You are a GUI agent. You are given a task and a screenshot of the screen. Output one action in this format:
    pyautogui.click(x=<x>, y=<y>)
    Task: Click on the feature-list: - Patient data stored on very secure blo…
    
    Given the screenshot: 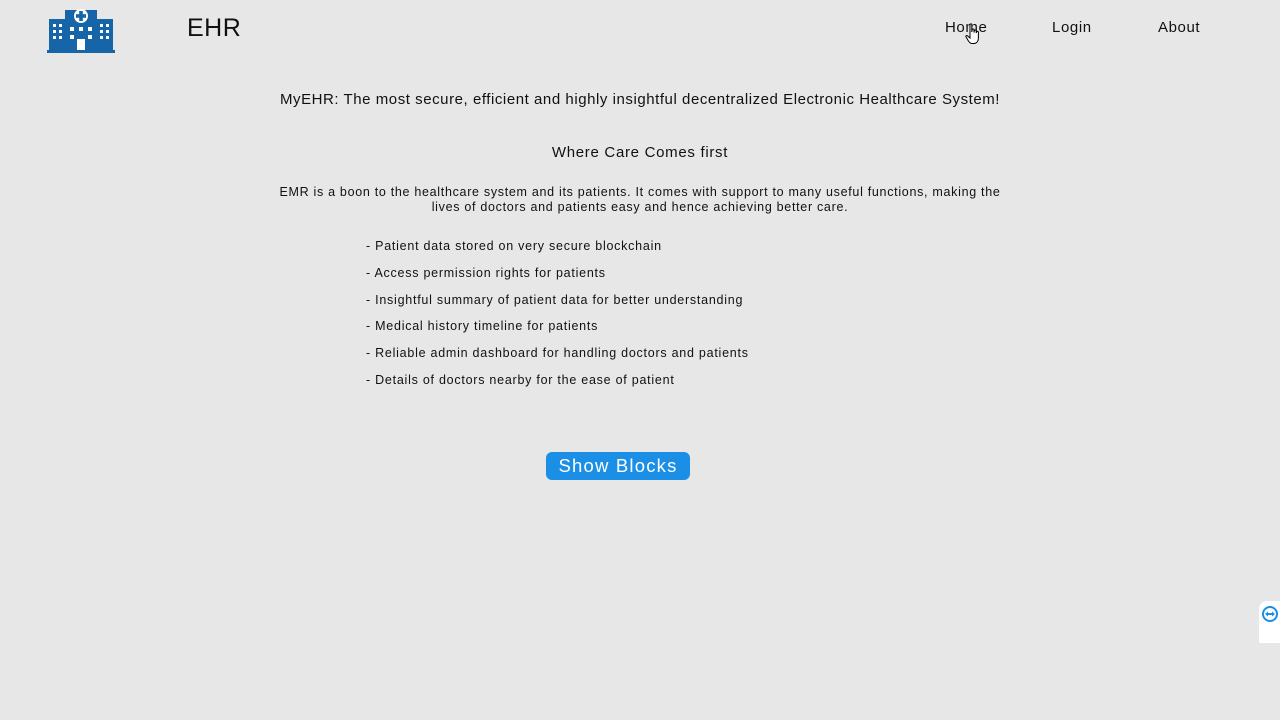 What is the action you would take?
    pyautogui.click(x=557, y=318)
    